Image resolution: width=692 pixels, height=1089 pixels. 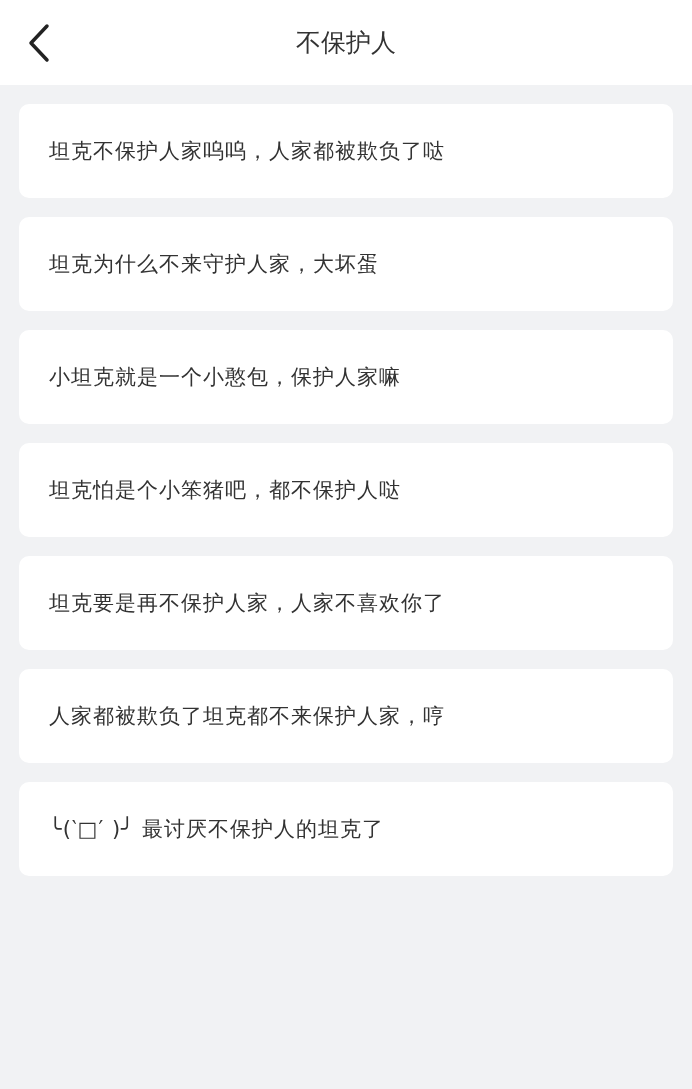 What do you see at coordinates (346, 43) in the screenshot?
I see `page-title: 不保护人` at bounding box center [346, 43].